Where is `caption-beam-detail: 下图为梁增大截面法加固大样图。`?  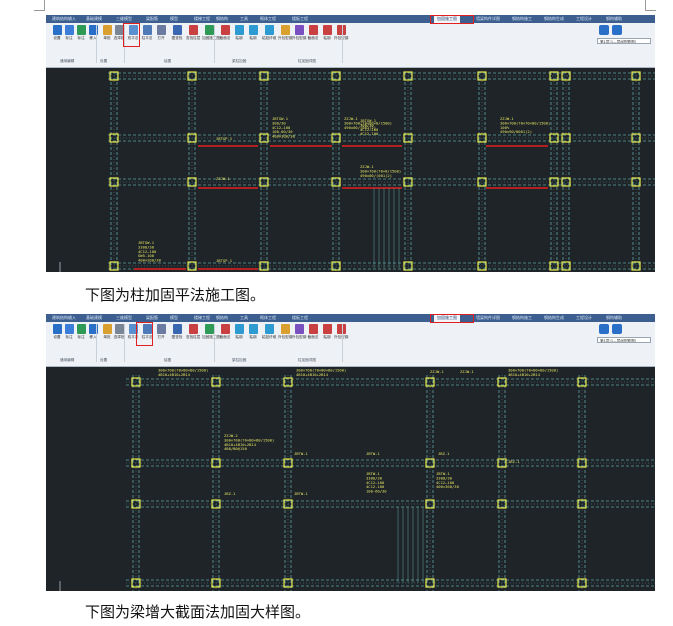
caption-beam-detail: 下图为梁增大截面法加固大样图。 is located at coordinates (198, 612).